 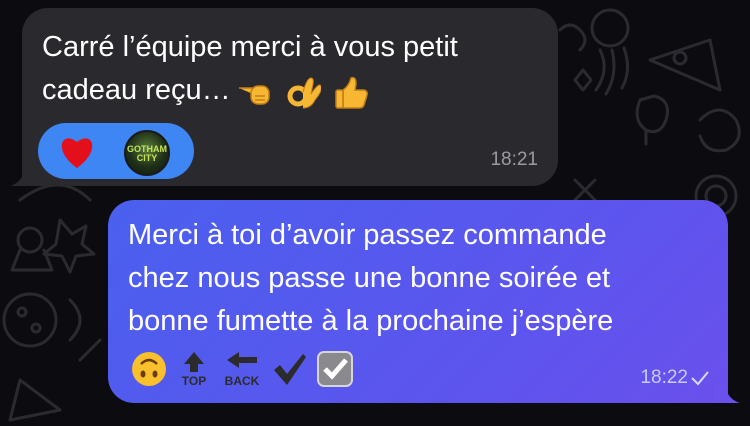 I want to click on message-time: 18:21, so click(x=514, y=159).